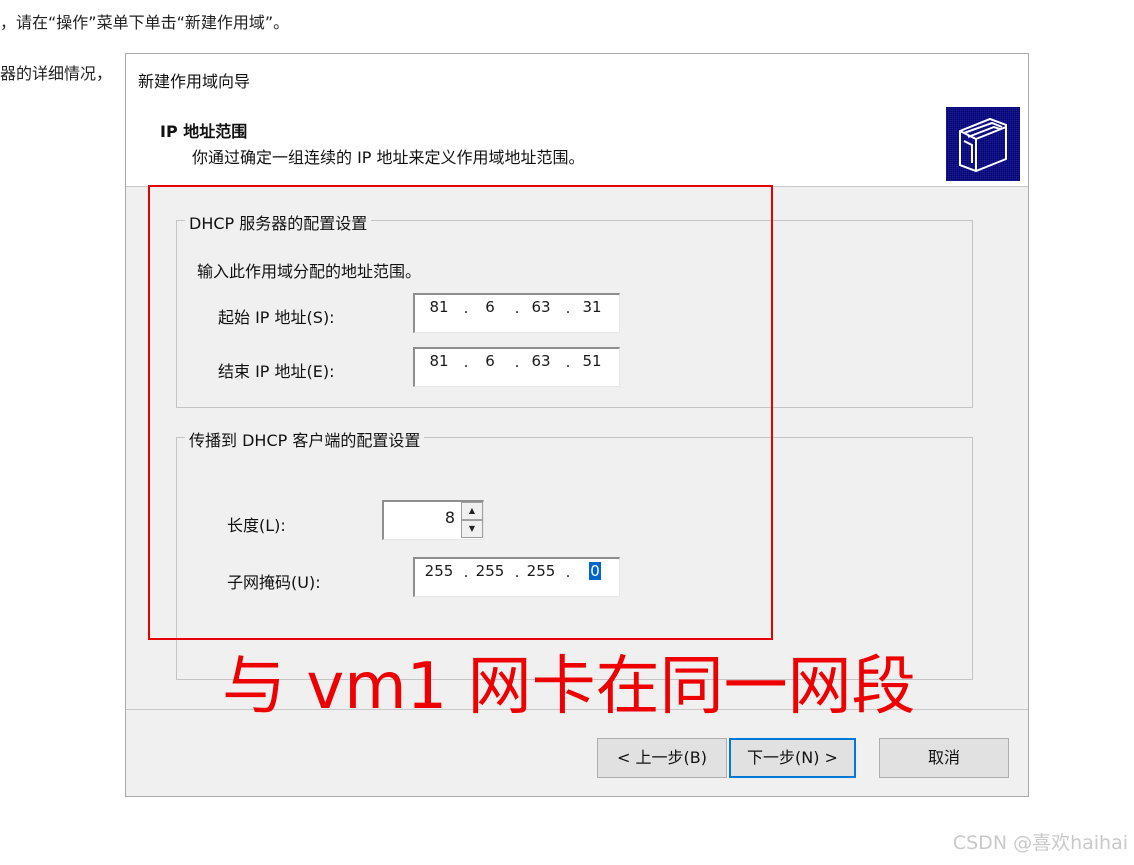 This screenshot has width=1134, height=865. I want to click on section-title: IP 地址范围, so click(204, 131).